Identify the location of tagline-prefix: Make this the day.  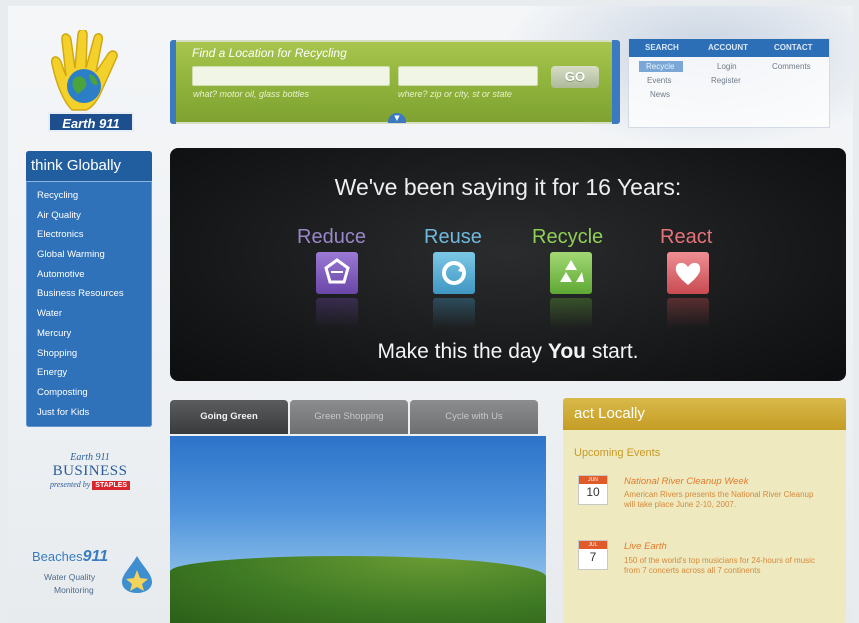
(462, 351).